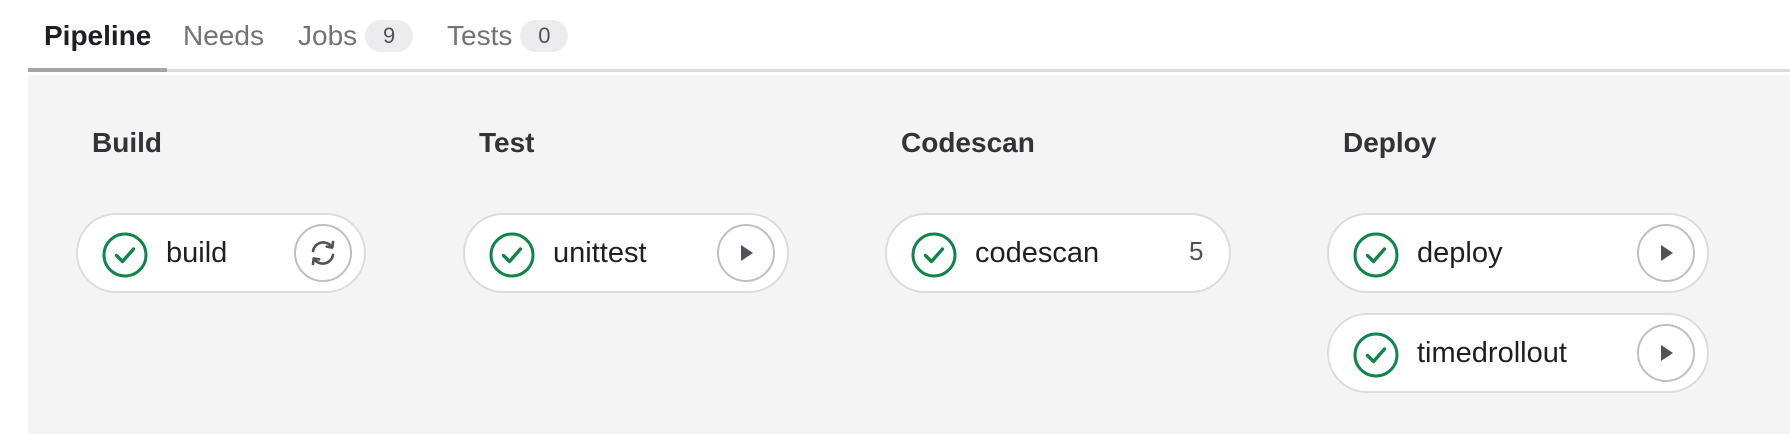 This screenshot has width=1790, height=434. Describe the element at coordinates (600, 253) in the screenshot. I see `job-name: unittest` at that location.